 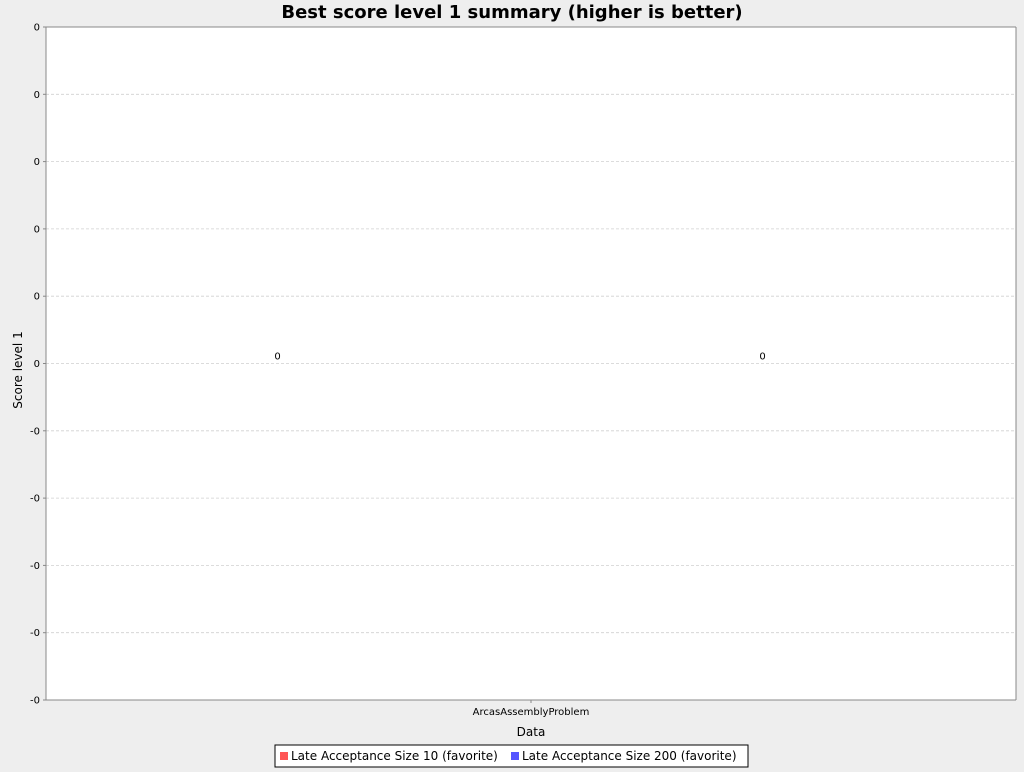 What do you see at coordinates (531, 712) in the screenshot?
I see `x-tick-label: ArcasAssemblyProblem` at bounding box center [531, 712].